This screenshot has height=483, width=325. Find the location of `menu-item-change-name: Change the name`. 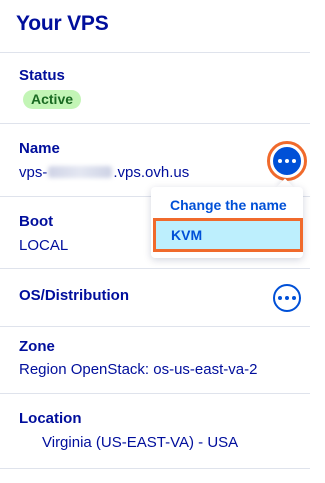

menu-item-change-name: Change the name is located at coordinates (228, 205).